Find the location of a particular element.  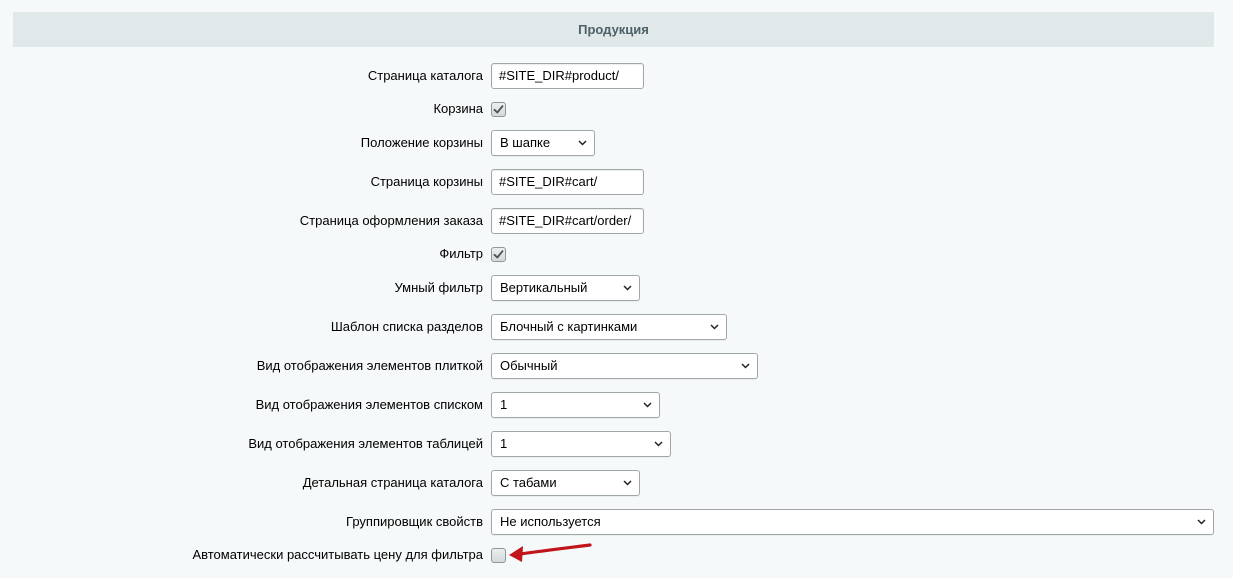

section-header: Продукция is located at coordinates (613, 29).